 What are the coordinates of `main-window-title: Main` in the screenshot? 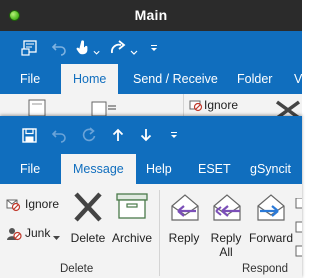 It's located at (151, 15).